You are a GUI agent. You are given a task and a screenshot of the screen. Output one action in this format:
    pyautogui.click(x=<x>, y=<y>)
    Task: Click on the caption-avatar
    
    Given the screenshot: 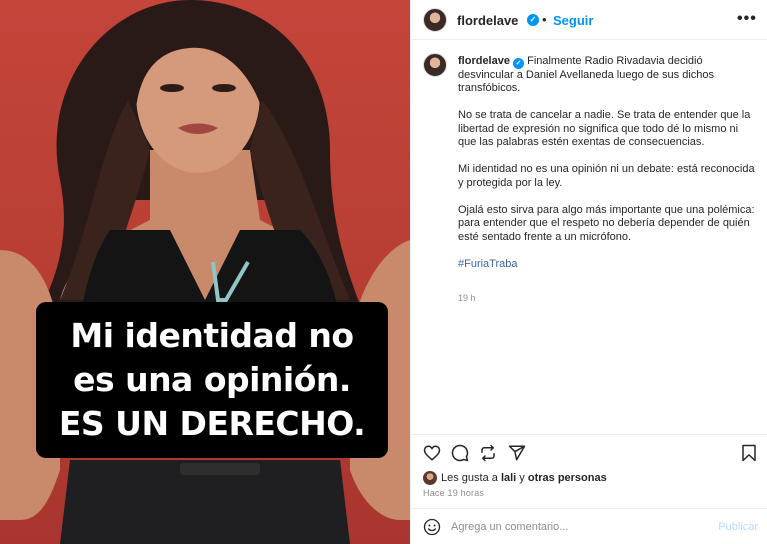 What is the action you would take?
    pyautogui.click(x=435, y=65)
    